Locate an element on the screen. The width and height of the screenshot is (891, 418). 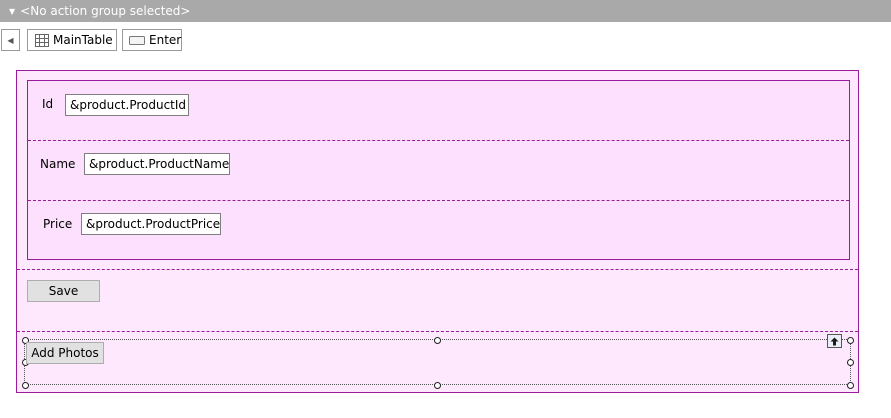
product-price-field: &product.ProductPrice is located at coordinates (151, 224).